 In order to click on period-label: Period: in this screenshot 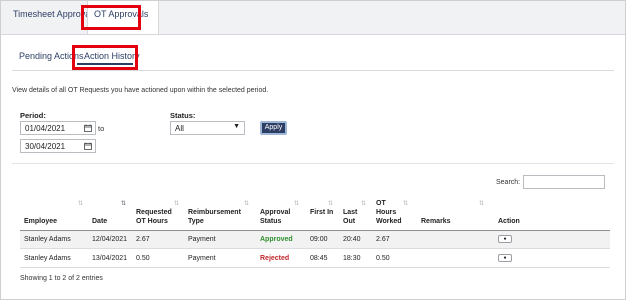, I will do `click(33, 115)`.